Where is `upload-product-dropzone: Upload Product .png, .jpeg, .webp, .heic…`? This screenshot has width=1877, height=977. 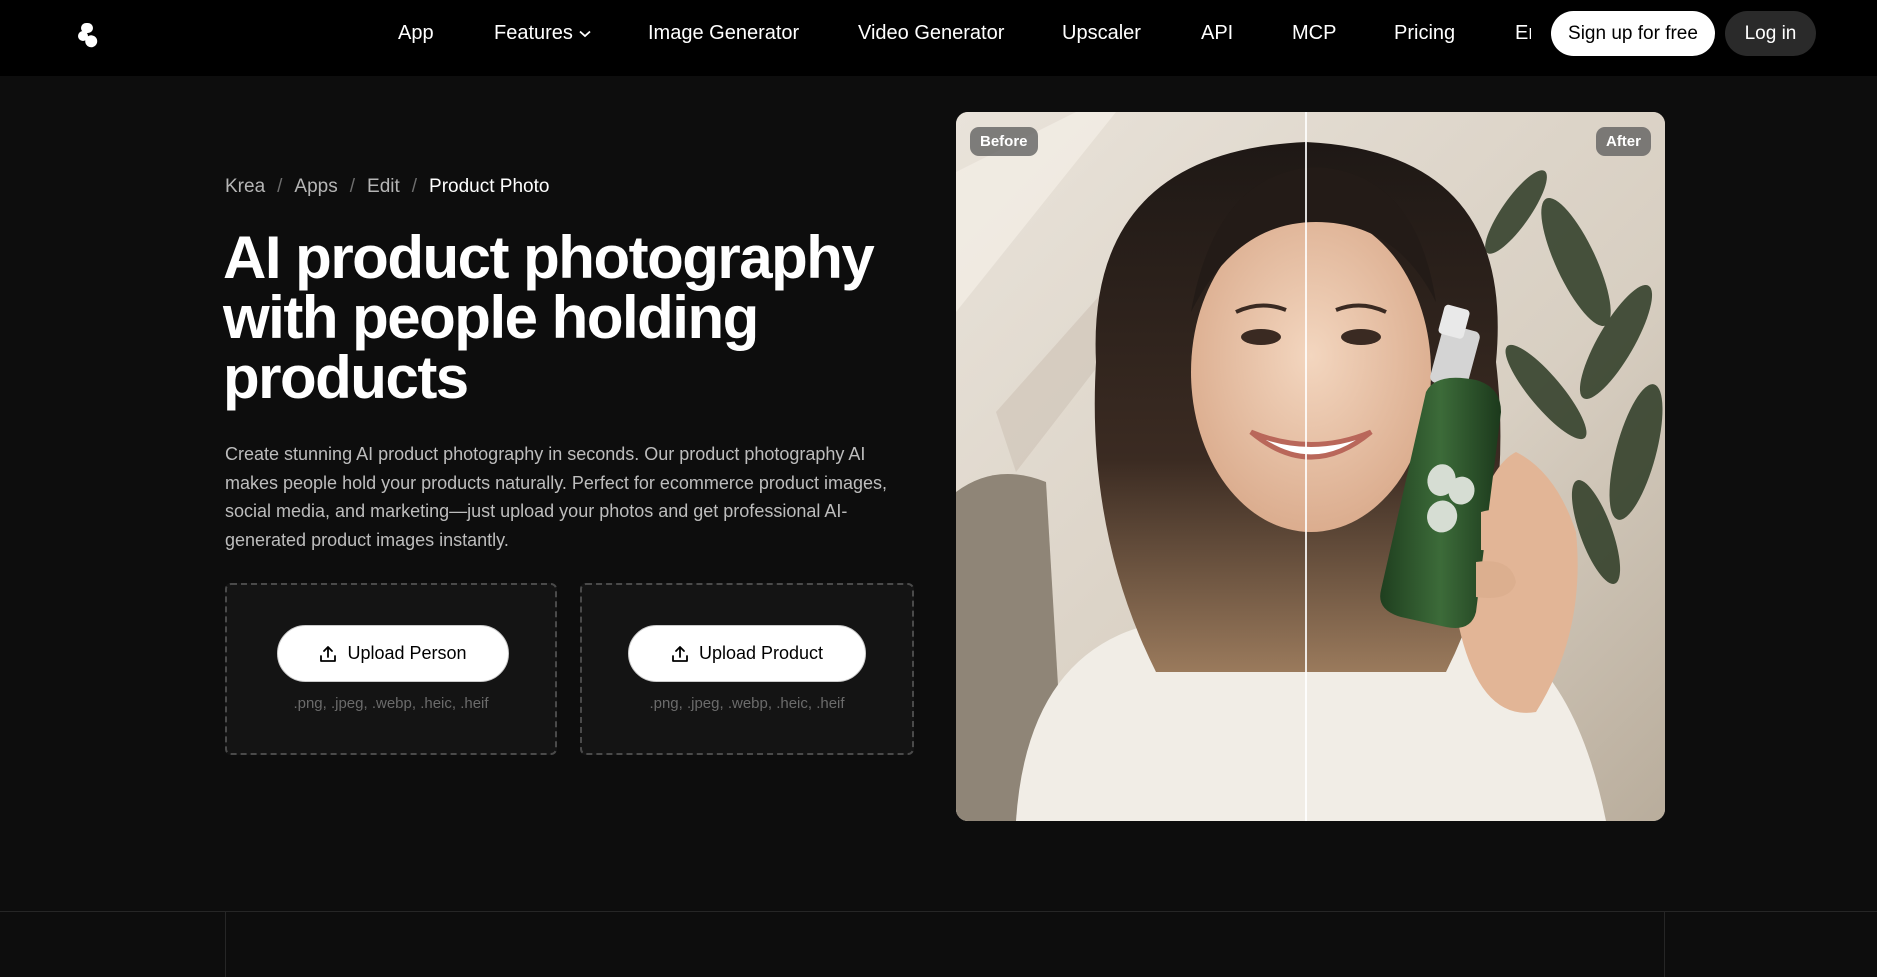
upload-product-dropzone: Upload Product .png, .jpeg, .webp, .heic… is located at coordinates (747, 669).